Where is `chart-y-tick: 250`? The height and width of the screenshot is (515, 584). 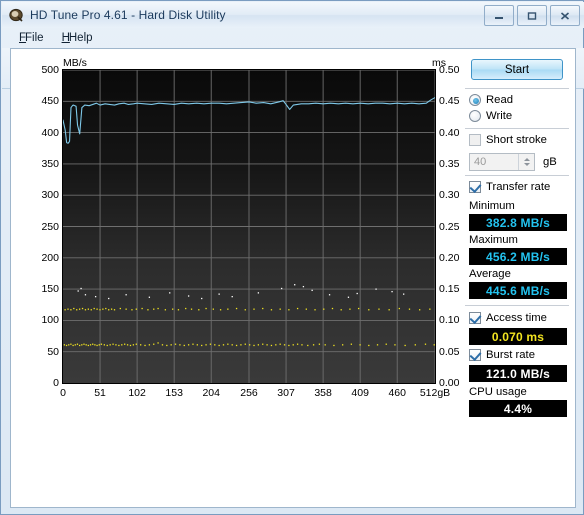
chart-y-tick: 250 is located at coordinates (50, 226).